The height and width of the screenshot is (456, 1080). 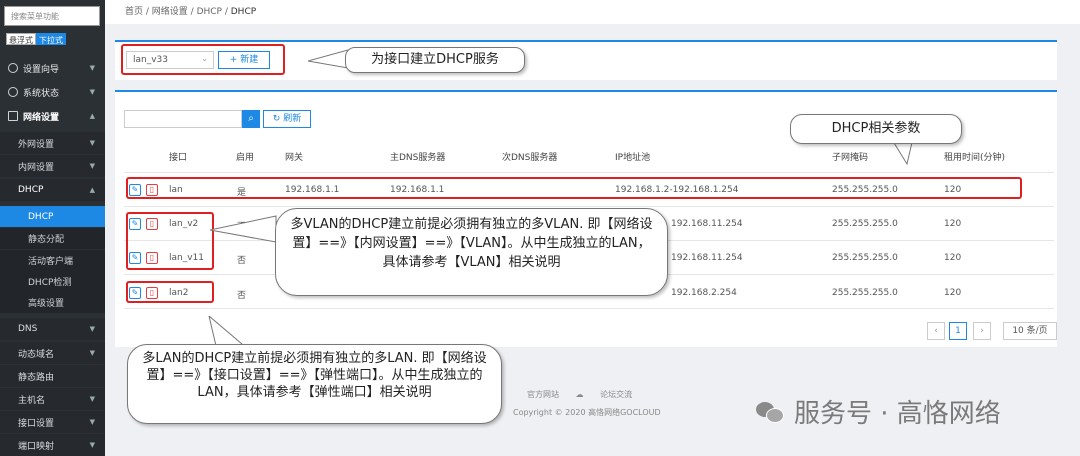 I want to click on menu-search-input: 搜索菜单功能, so click(x=52, y=16).